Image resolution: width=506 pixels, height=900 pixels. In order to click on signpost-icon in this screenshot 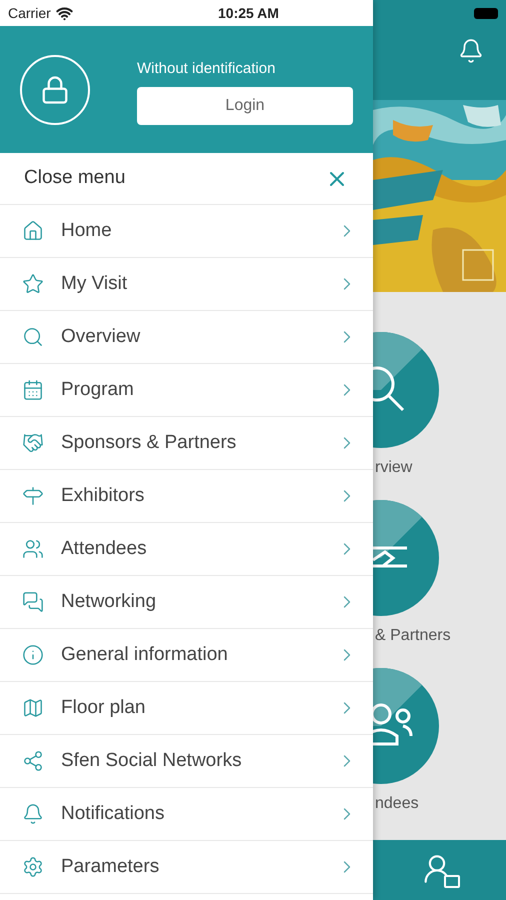, I will do `click(33, 496)`.